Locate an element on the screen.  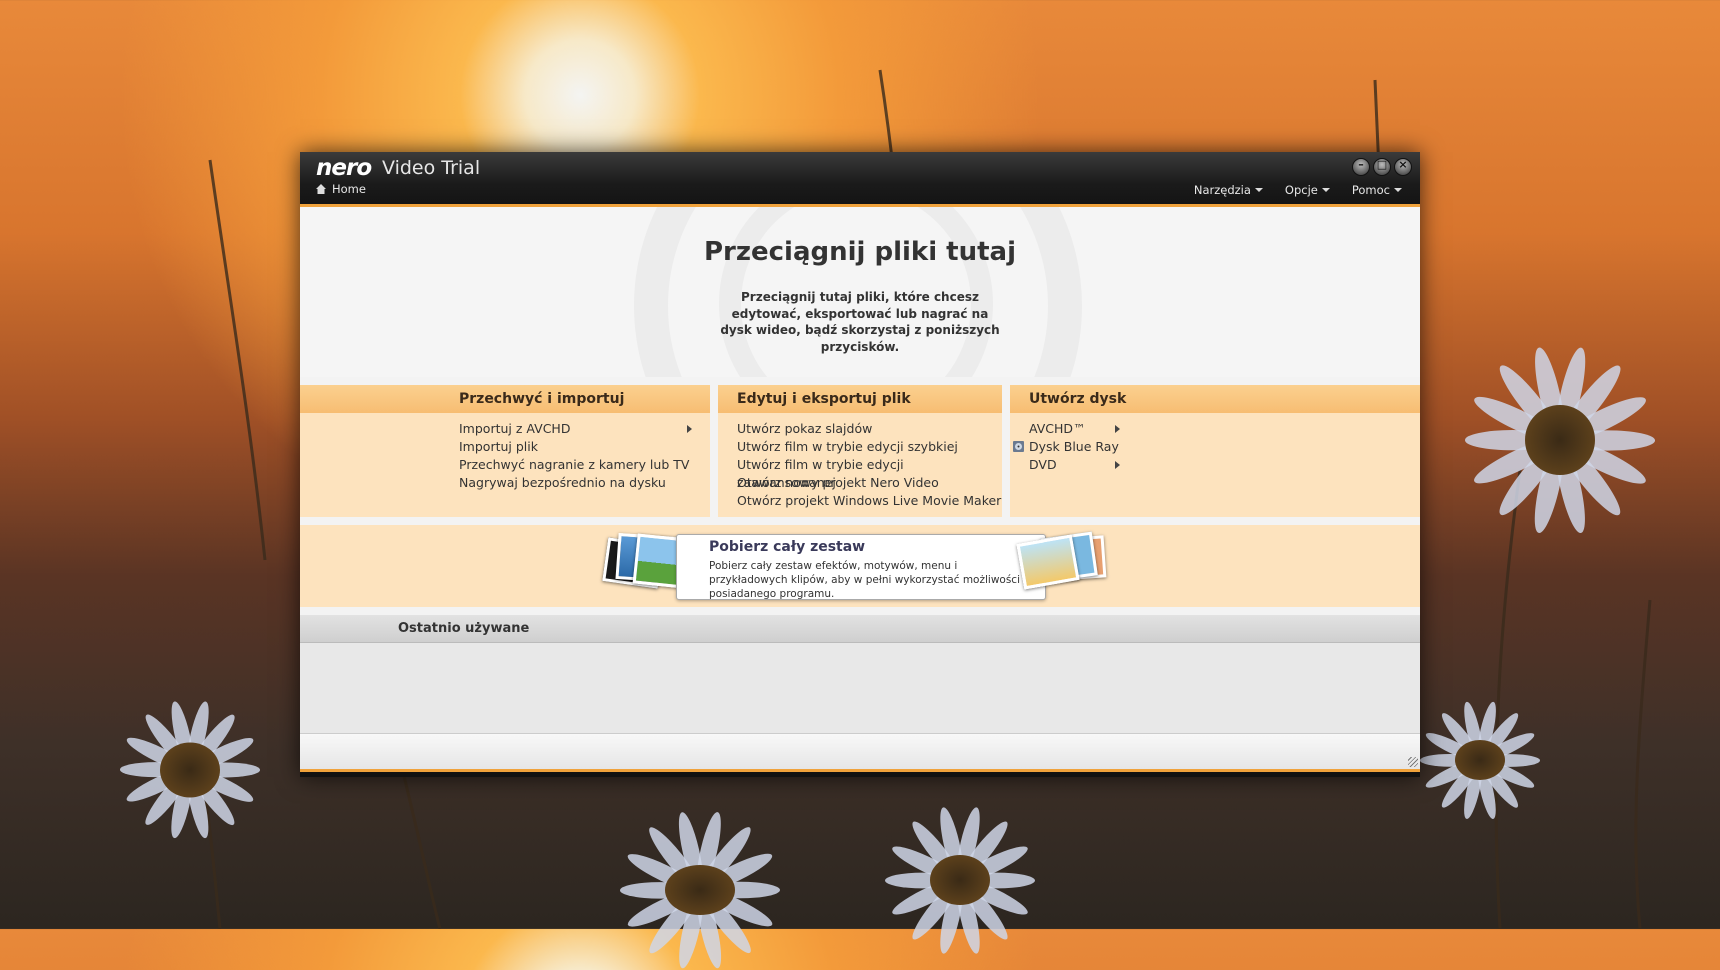
menu-opcje: Opcje is located at coordinates (1307, 190).